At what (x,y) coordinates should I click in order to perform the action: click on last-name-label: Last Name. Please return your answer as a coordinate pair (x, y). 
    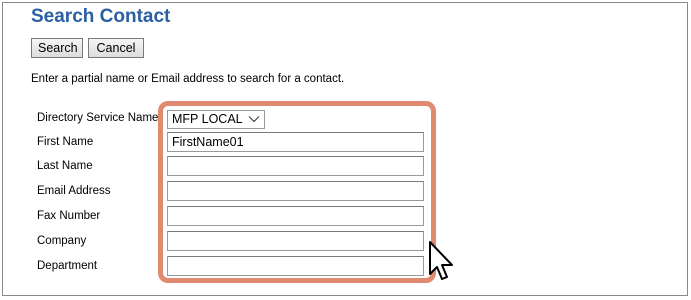
    Looking at the image, I should click on (65, 166).